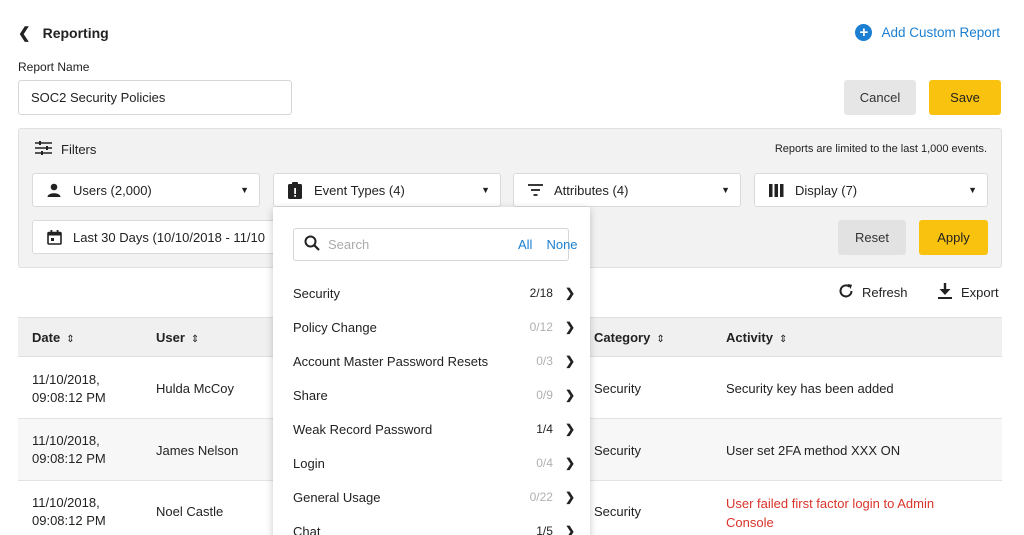 The height and width of the screenshot is (535, 1024). What do you see at coordinates (965, 97) in the screenshot?
I see `save-button: Save` at bounding box center [965, 97].